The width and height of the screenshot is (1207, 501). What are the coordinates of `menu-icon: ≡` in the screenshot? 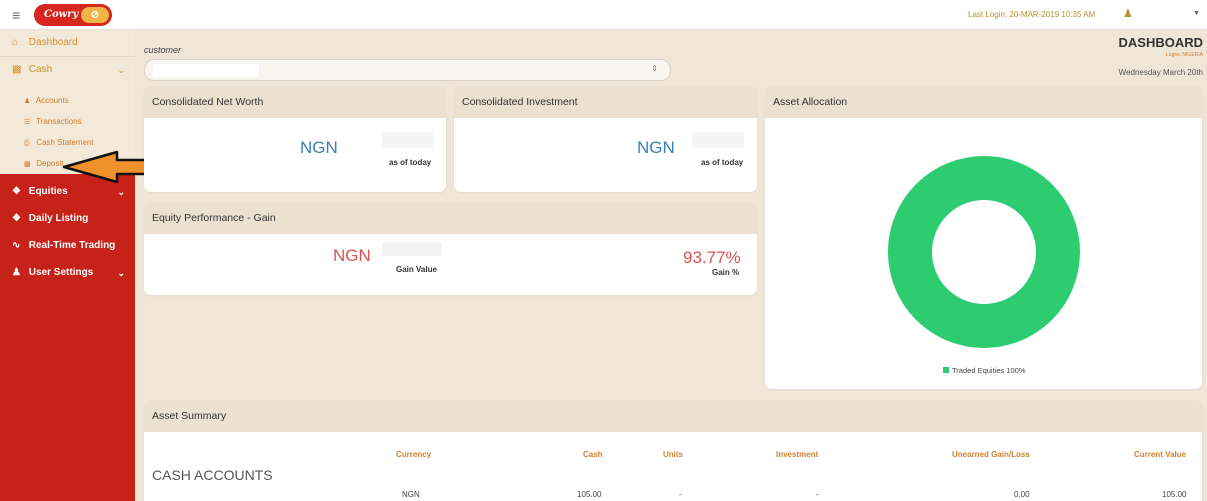 It's located at (16, 15).